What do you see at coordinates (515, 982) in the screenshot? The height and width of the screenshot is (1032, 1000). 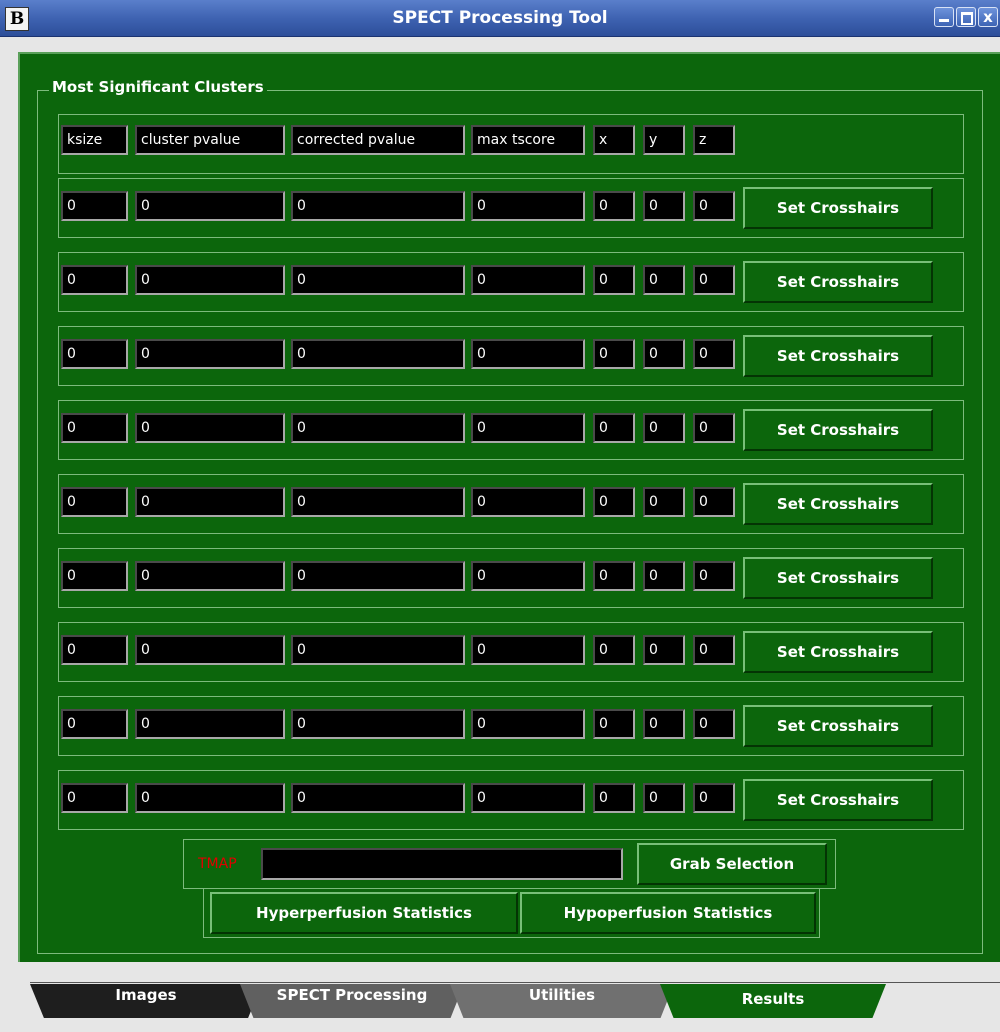 I see `tab-bar-divider` at bounding box center [515, 982].